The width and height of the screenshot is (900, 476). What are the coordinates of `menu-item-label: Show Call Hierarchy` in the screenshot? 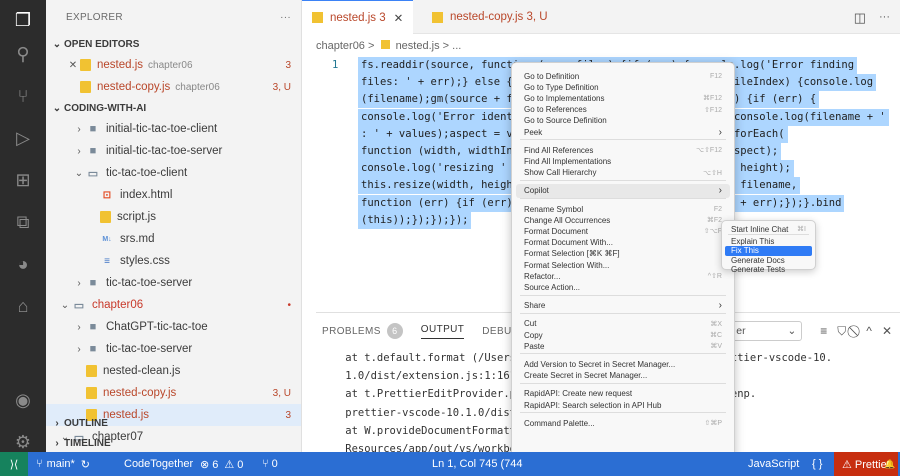 It's located at (560, 173).